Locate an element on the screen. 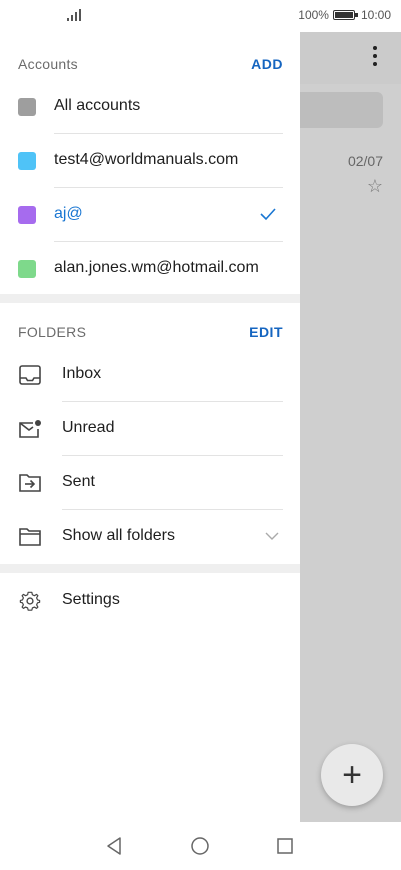  more-vertical-icon is located at coordinates (375, 57).